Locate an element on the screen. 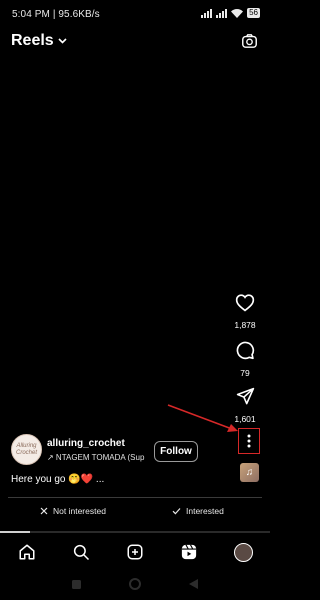 This screenshot has height=600, width=320. nav-create is located at coordinates (135, 552).